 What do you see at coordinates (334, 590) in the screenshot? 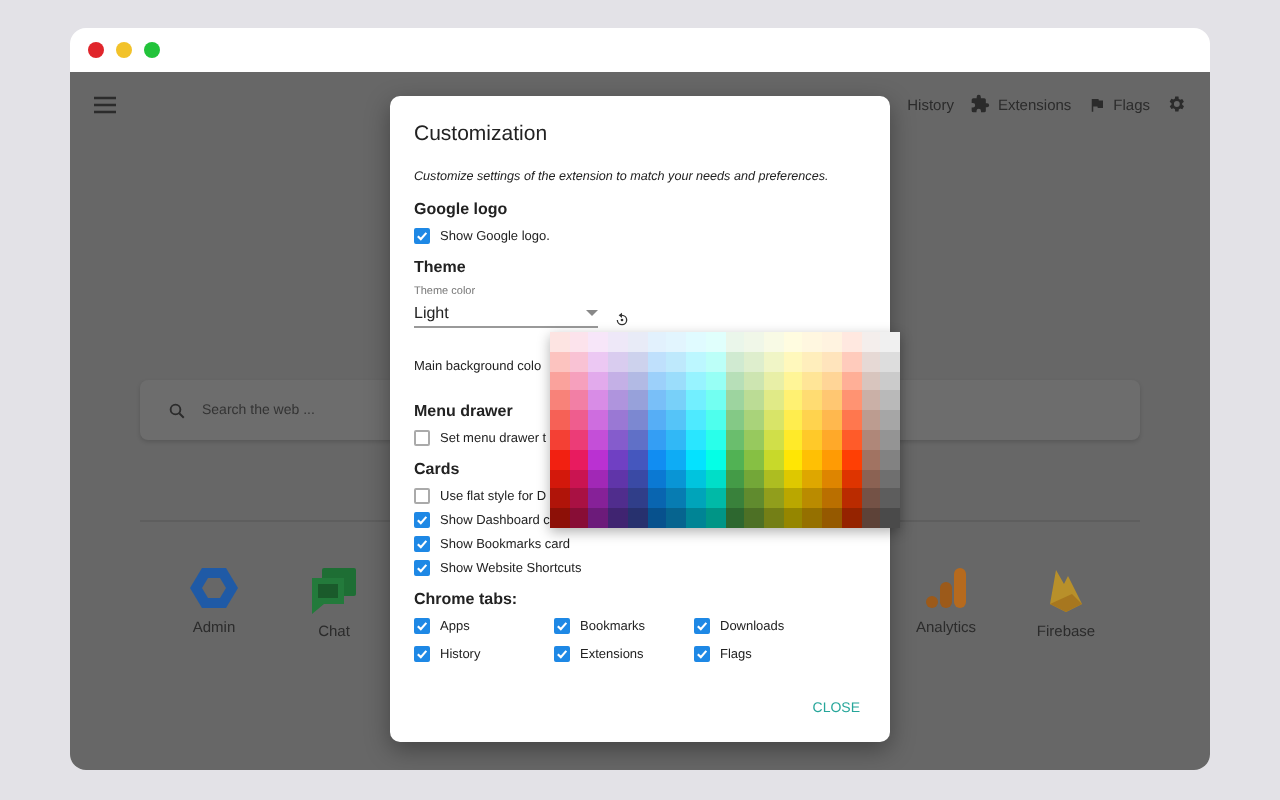
I see `chat-icon` at bounding box center [334, 590].